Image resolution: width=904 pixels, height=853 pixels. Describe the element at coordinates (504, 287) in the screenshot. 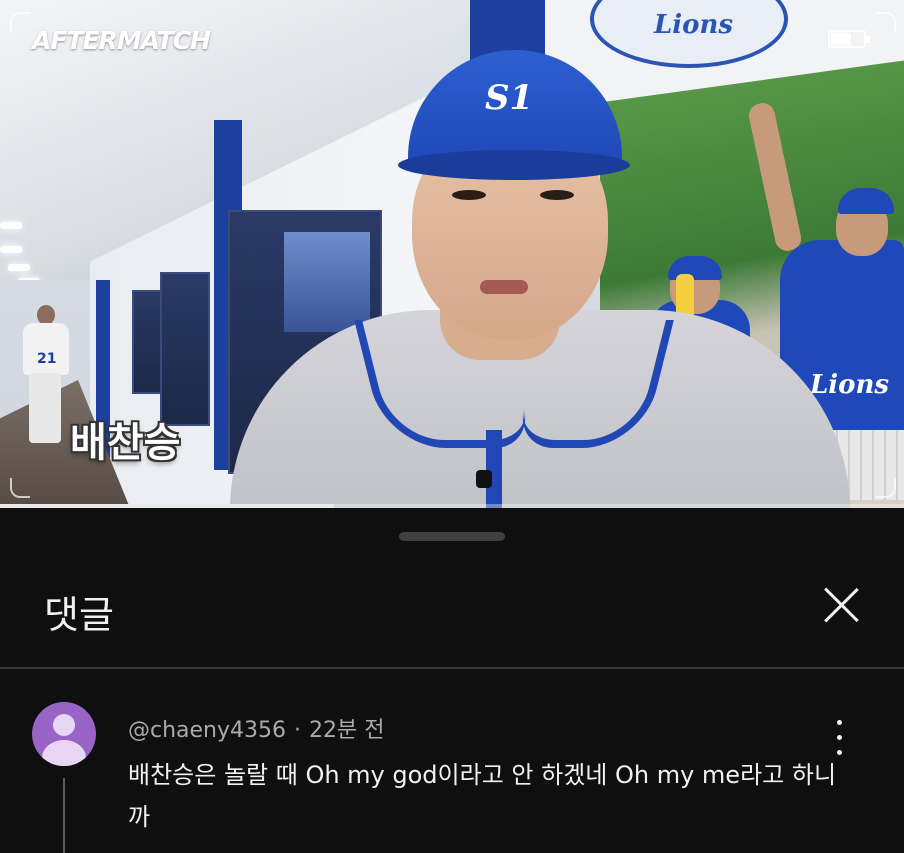

I see `mouth` at that location.